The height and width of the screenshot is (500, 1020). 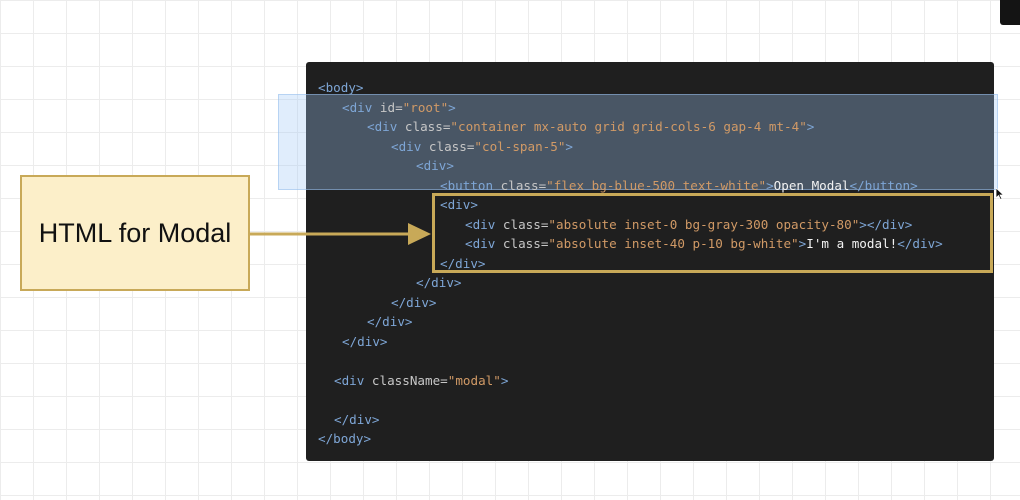 What do you see at coordinates (409, 380) in the screenshot?
I see `code-token: className=` at bounding box center [409, 380].